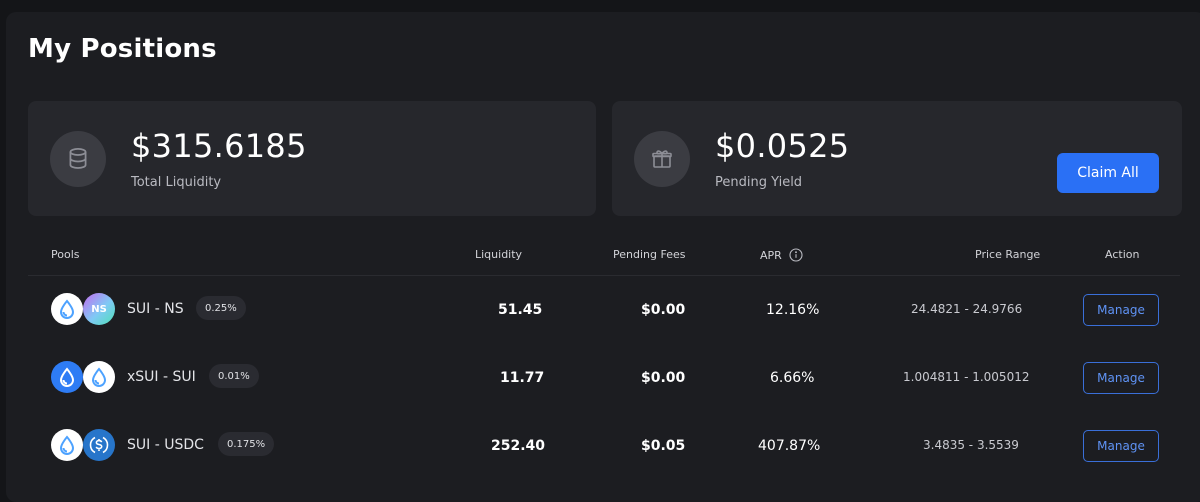  Describe the element at coordinates (219, 146) in the screenshot. I see `total-liquidity-value: $315.6185` at that location.